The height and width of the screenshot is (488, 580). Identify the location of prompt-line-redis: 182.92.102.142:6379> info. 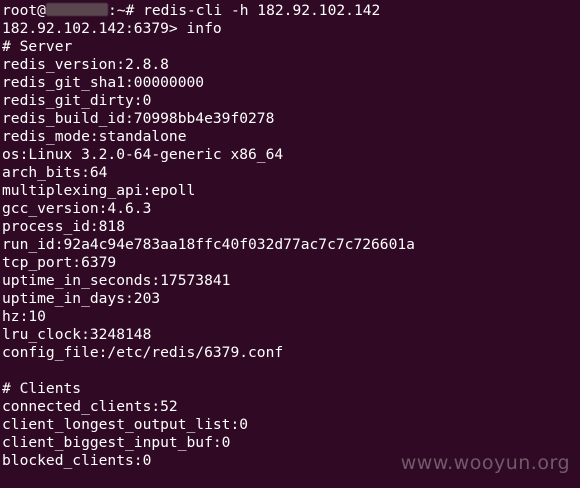
(112, 28).